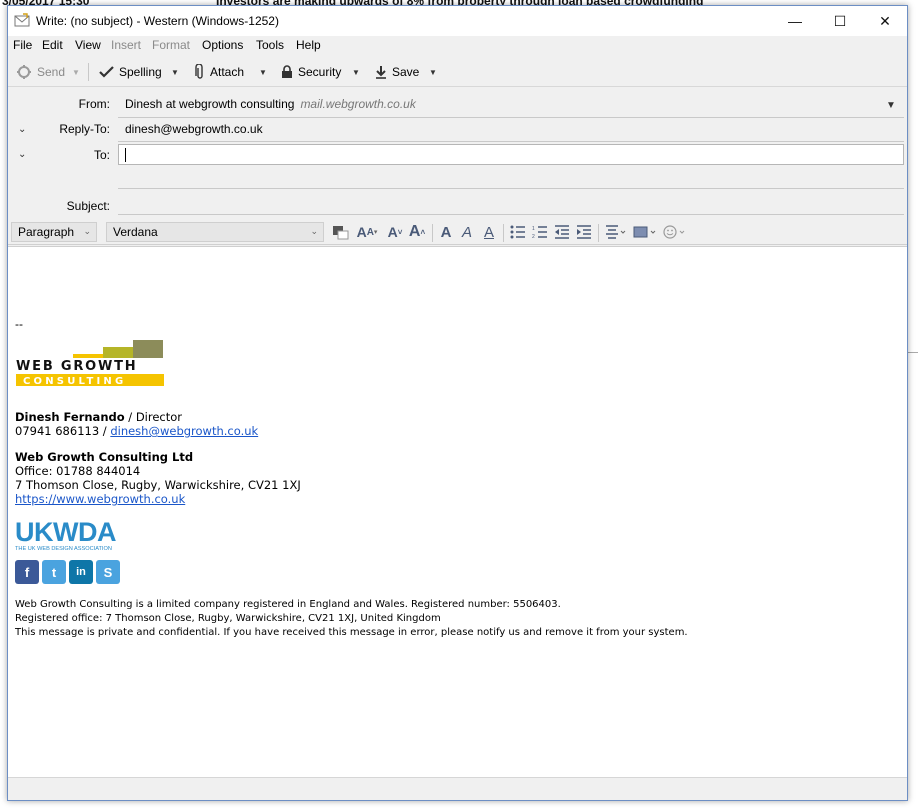 The image size is (918, 808). I want to click on font-family-value: Verdana, so click(135, 232).